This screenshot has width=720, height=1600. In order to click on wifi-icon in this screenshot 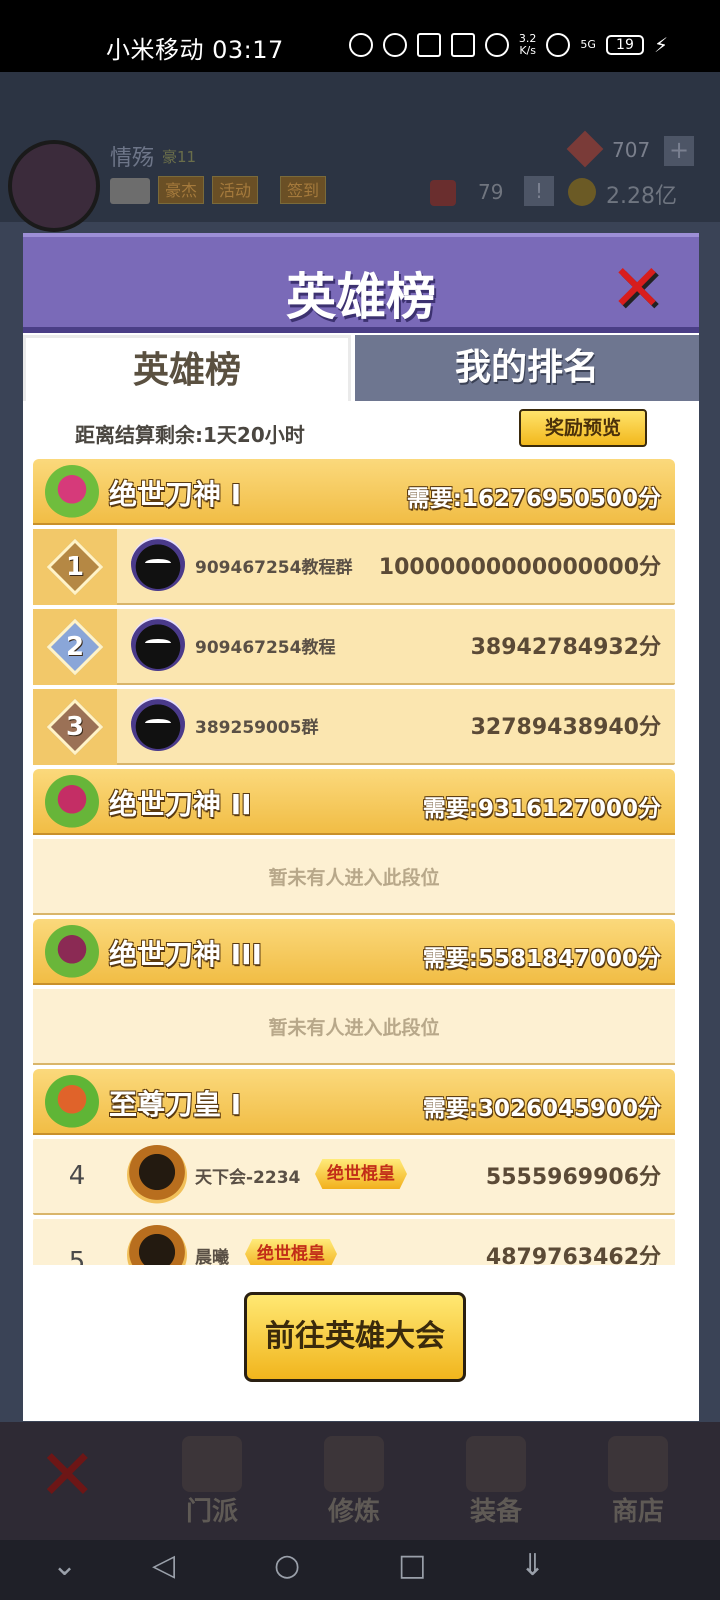, I will do `click(558, 45)`.